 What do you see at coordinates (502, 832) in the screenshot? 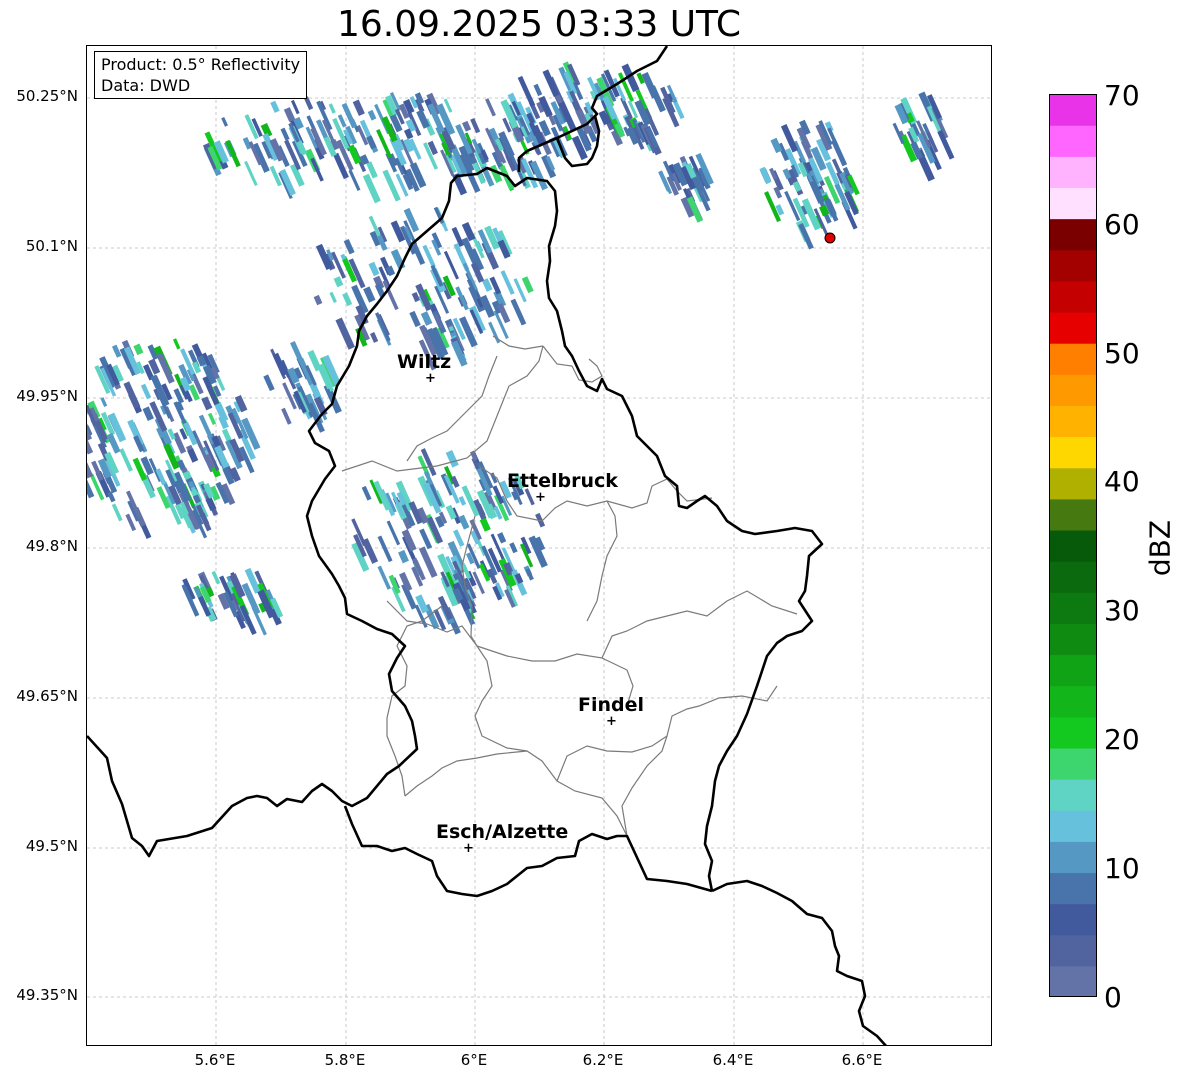
I see `city-label-esch-alzette: Esch/Alzette` at bounding box center [502, 832].